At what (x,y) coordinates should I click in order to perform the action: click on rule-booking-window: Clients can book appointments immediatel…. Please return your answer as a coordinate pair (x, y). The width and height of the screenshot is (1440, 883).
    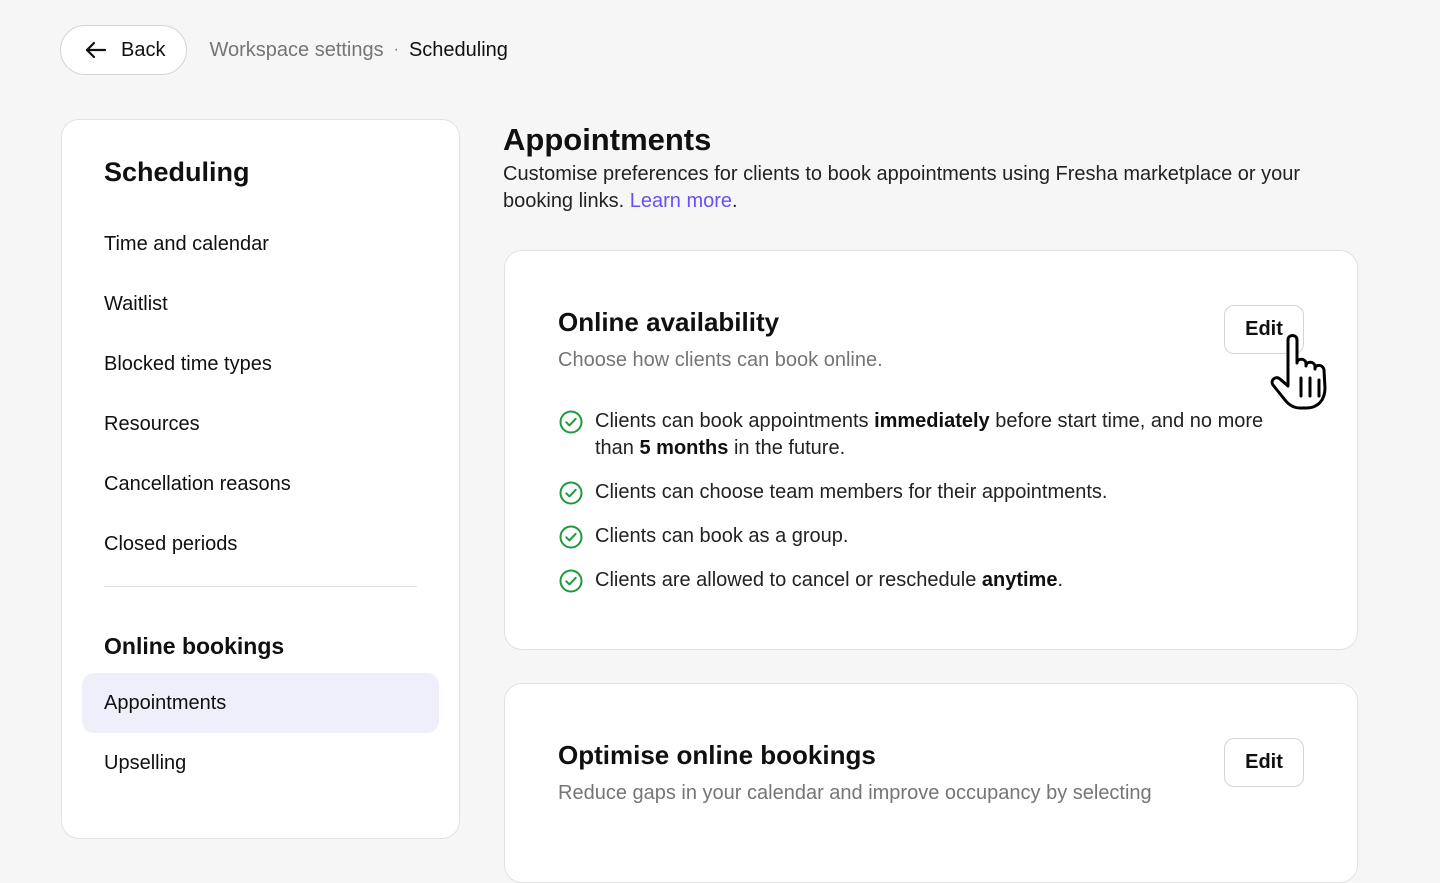
    Looking at the image, I should click on (946, 435).